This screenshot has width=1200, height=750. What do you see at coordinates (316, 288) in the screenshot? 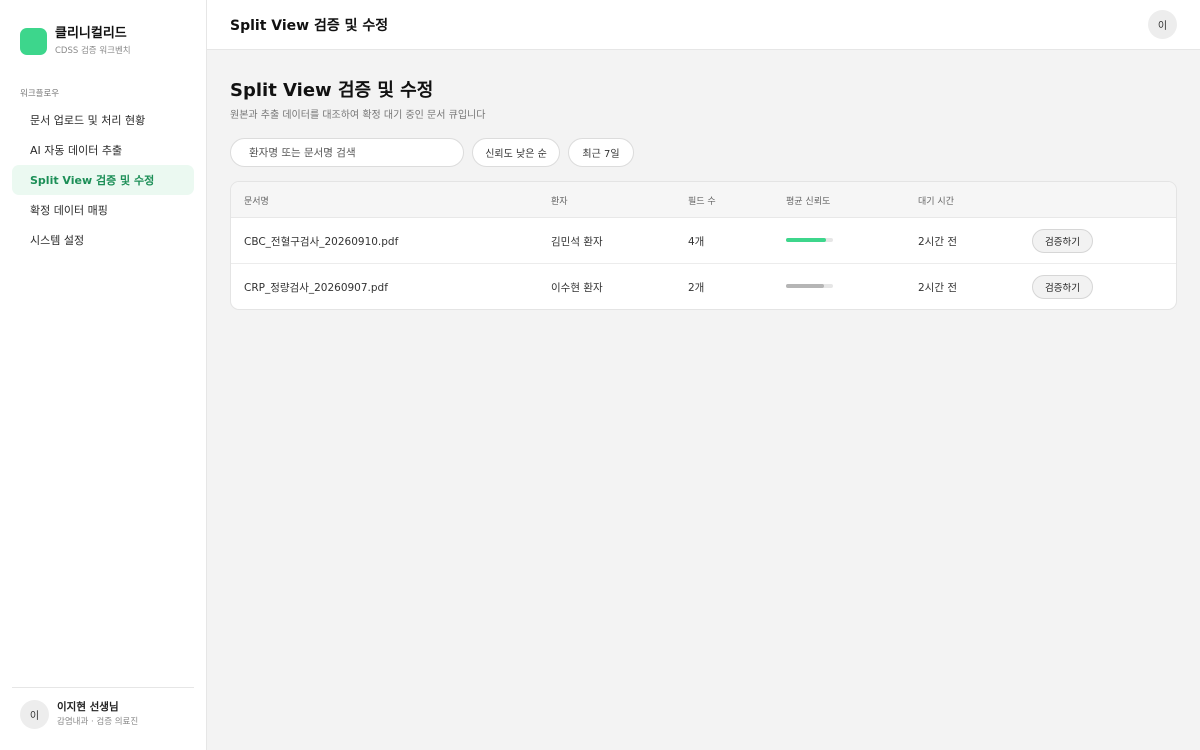
I see `document-name: CRP_정량검사_20260907.pdf` at bounding box center [316, 288].